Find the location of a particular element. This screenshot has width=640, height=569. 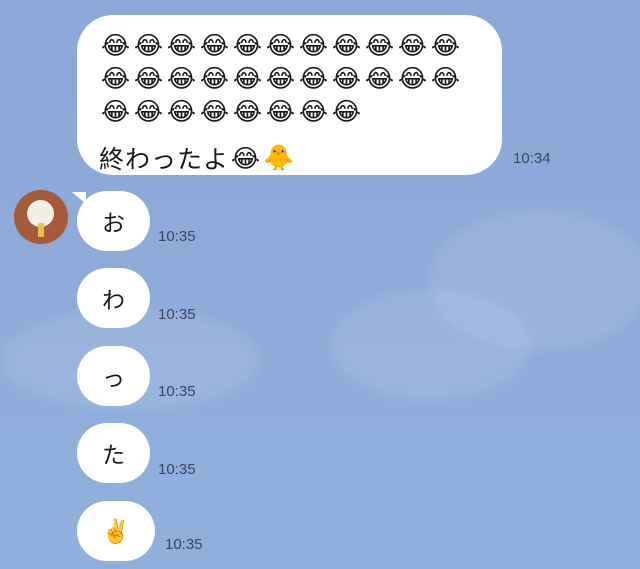

message-bubble: っ is located at coordinates (113, 376).